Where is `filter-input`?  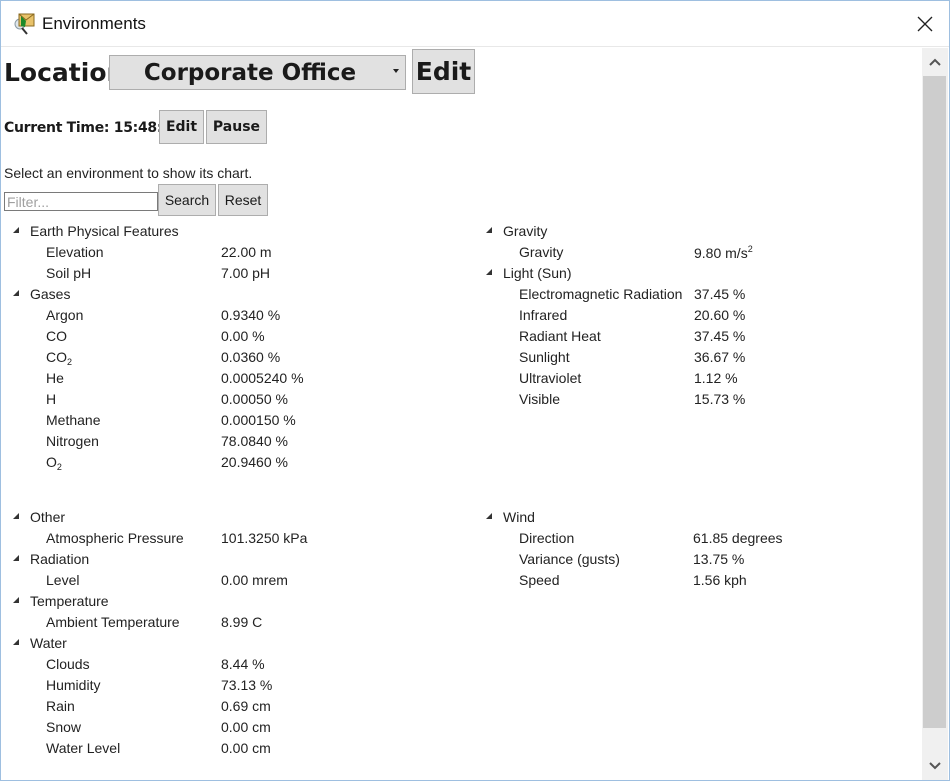 filter-input is located at coordinates (81, 201).